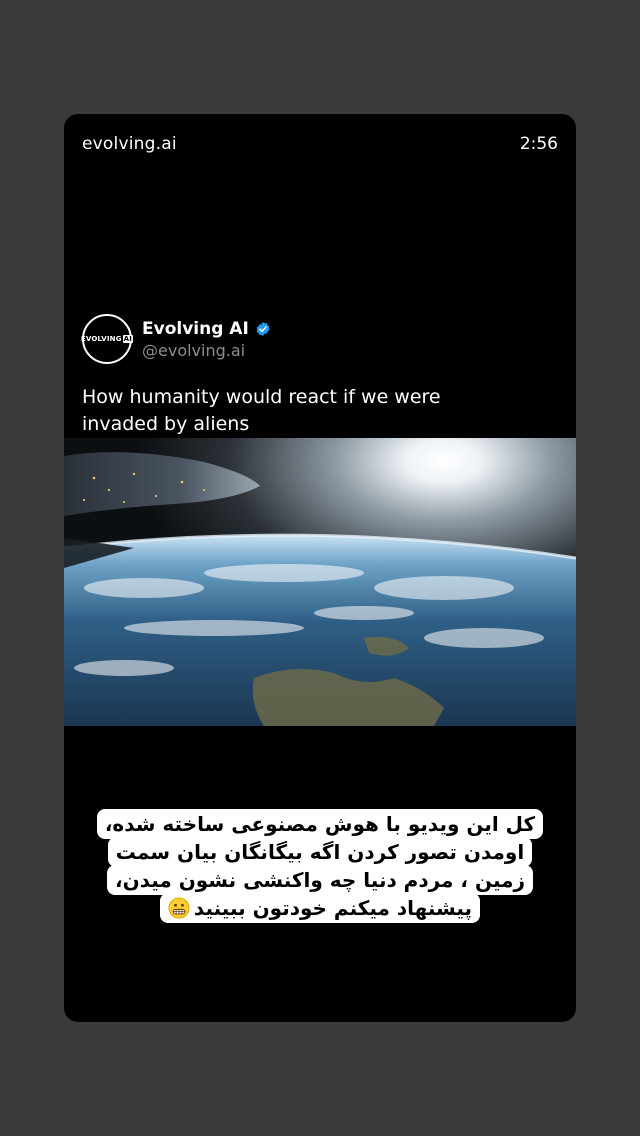  Describe the element at coordinates (101, 339) in the screenshot. I see `avatar-logo-text: EVOLVING` at that location.